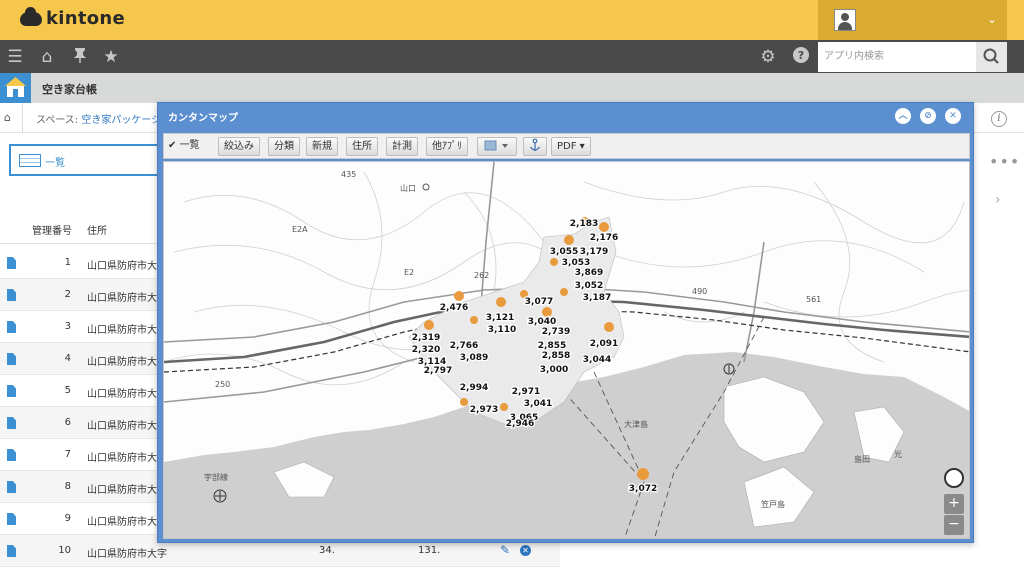 Image resolution: width=1024 pixels, height=568 pixels. I want to click on row-number: 2, so click(67, 294).